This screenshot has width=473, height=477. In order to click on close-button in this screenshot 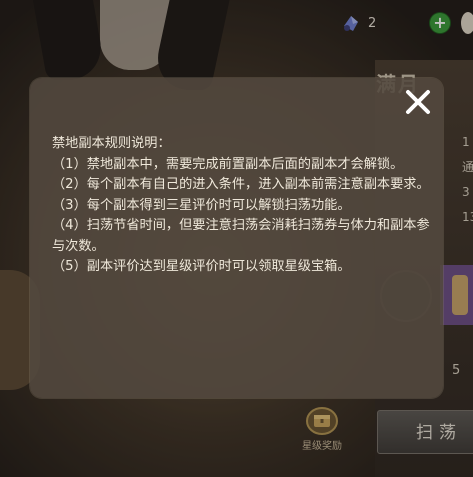, I will do `click(418, 102)`.